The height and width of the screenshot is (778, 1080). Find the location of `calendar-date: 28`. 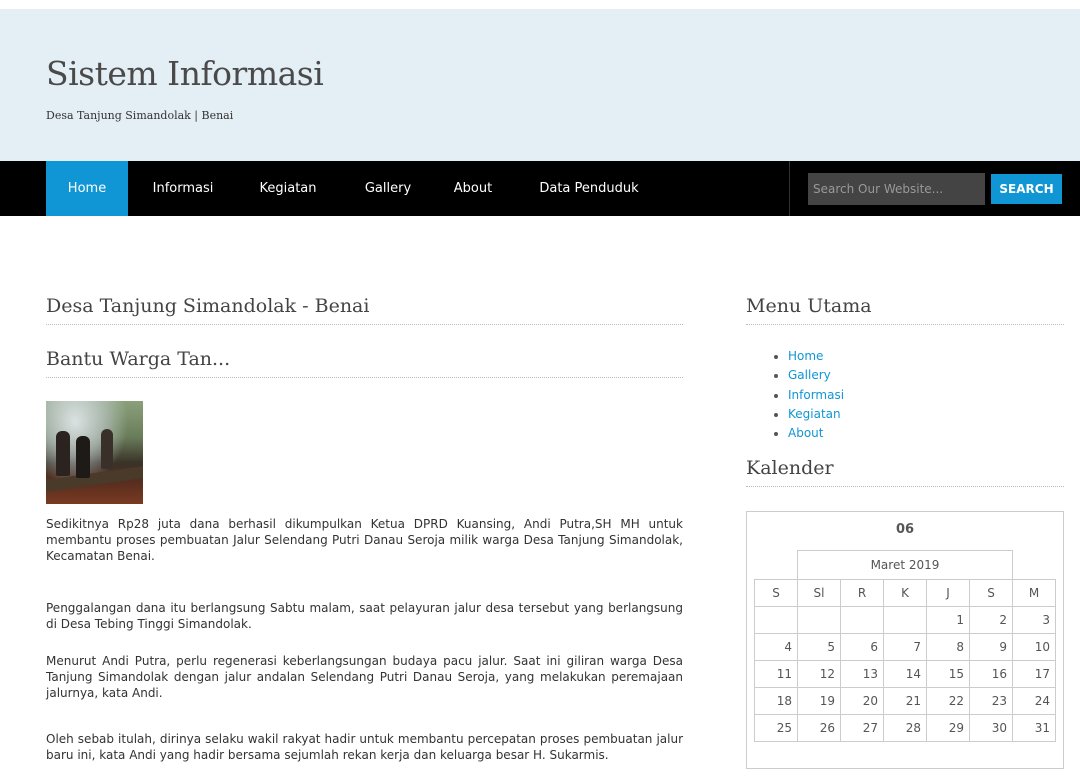

calendar-date: 28 is located at coordinates (905, 728).